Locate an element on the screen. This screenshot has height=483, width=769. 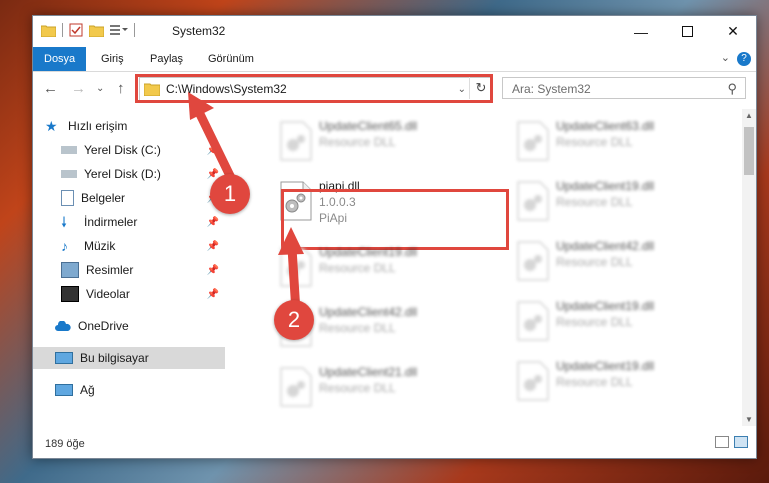
step-badge-1: 1 is located at coordinates (230, 194).